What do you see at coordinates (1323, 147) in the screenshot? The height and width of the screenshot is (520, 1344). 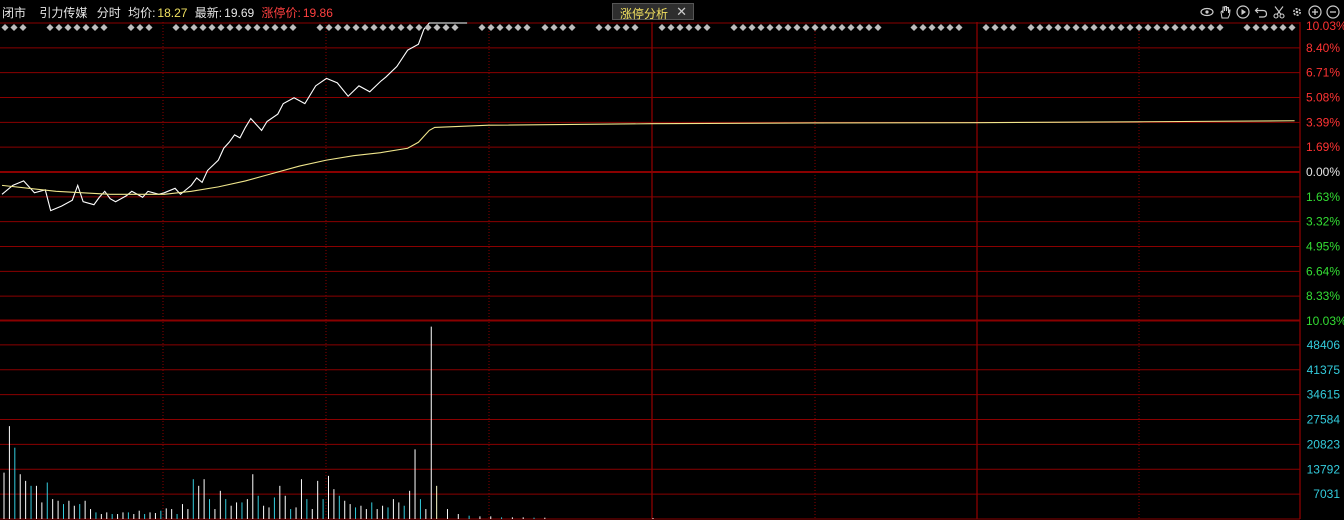 I see `y-tick-label: 1.69%` at bounding box center [1323, 147].